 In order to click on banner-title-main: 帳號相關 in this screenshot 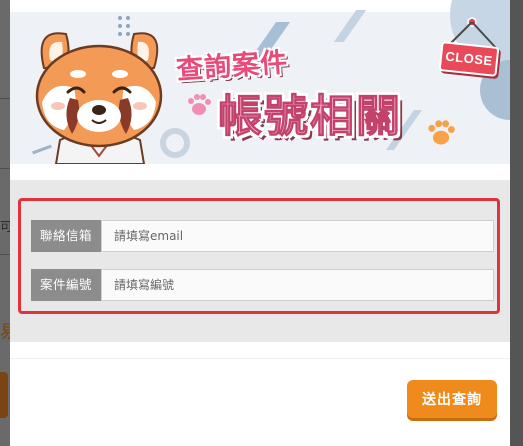, I will do `click(310, 117)`.